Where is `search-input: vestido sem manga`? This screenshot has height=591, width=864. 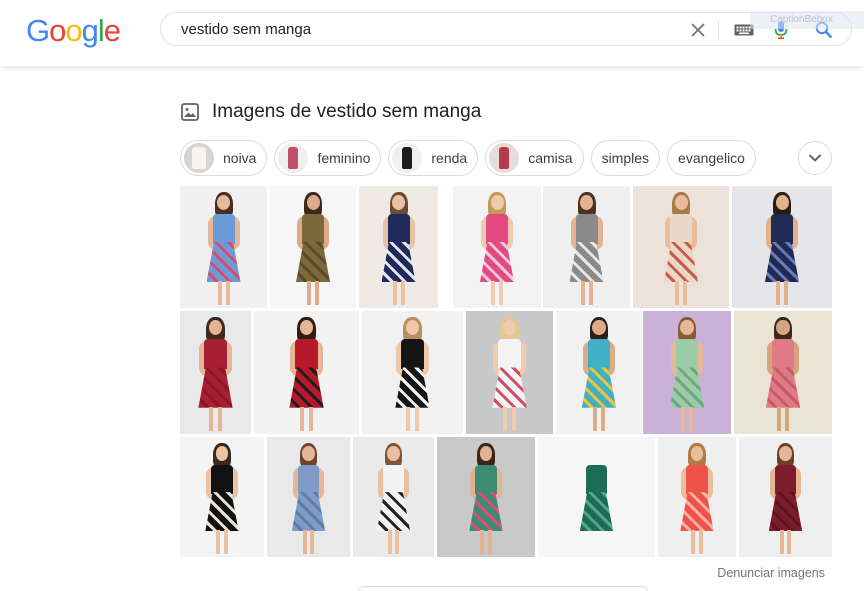
search-input: vestido sem manga is located at coordinates (246, 29).